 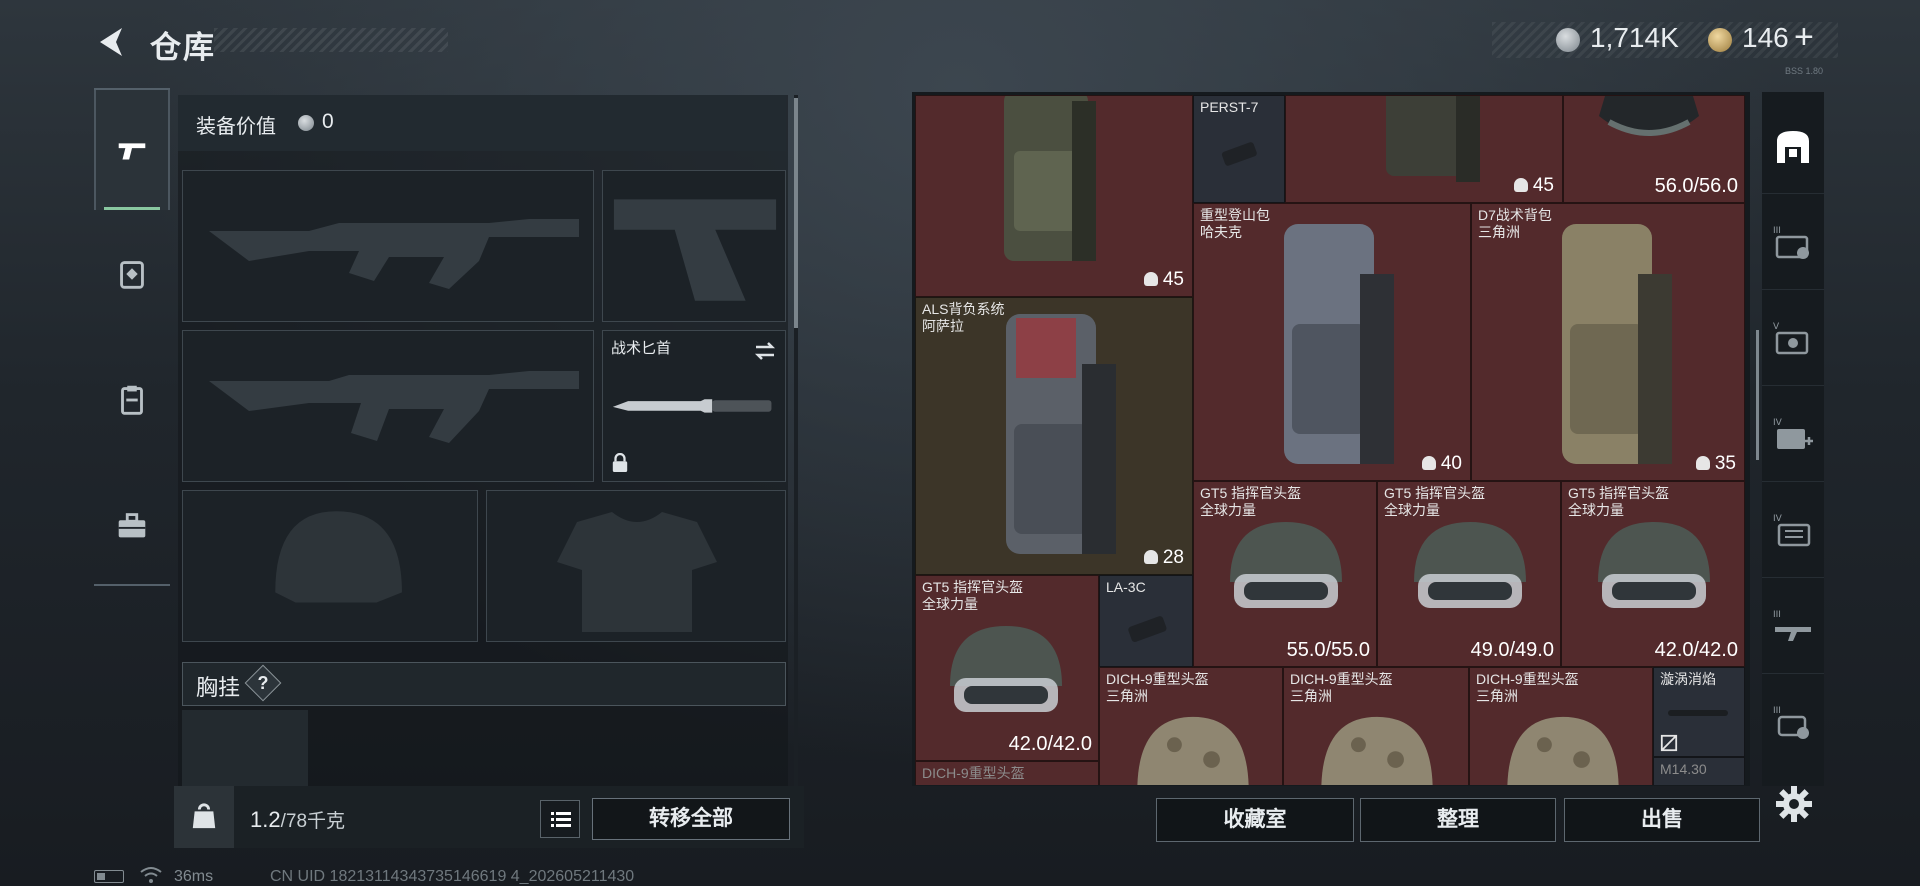 I want to click on backpack-item: ALS背负系统 阿萨拉 28, so click(x=1054, y=436).